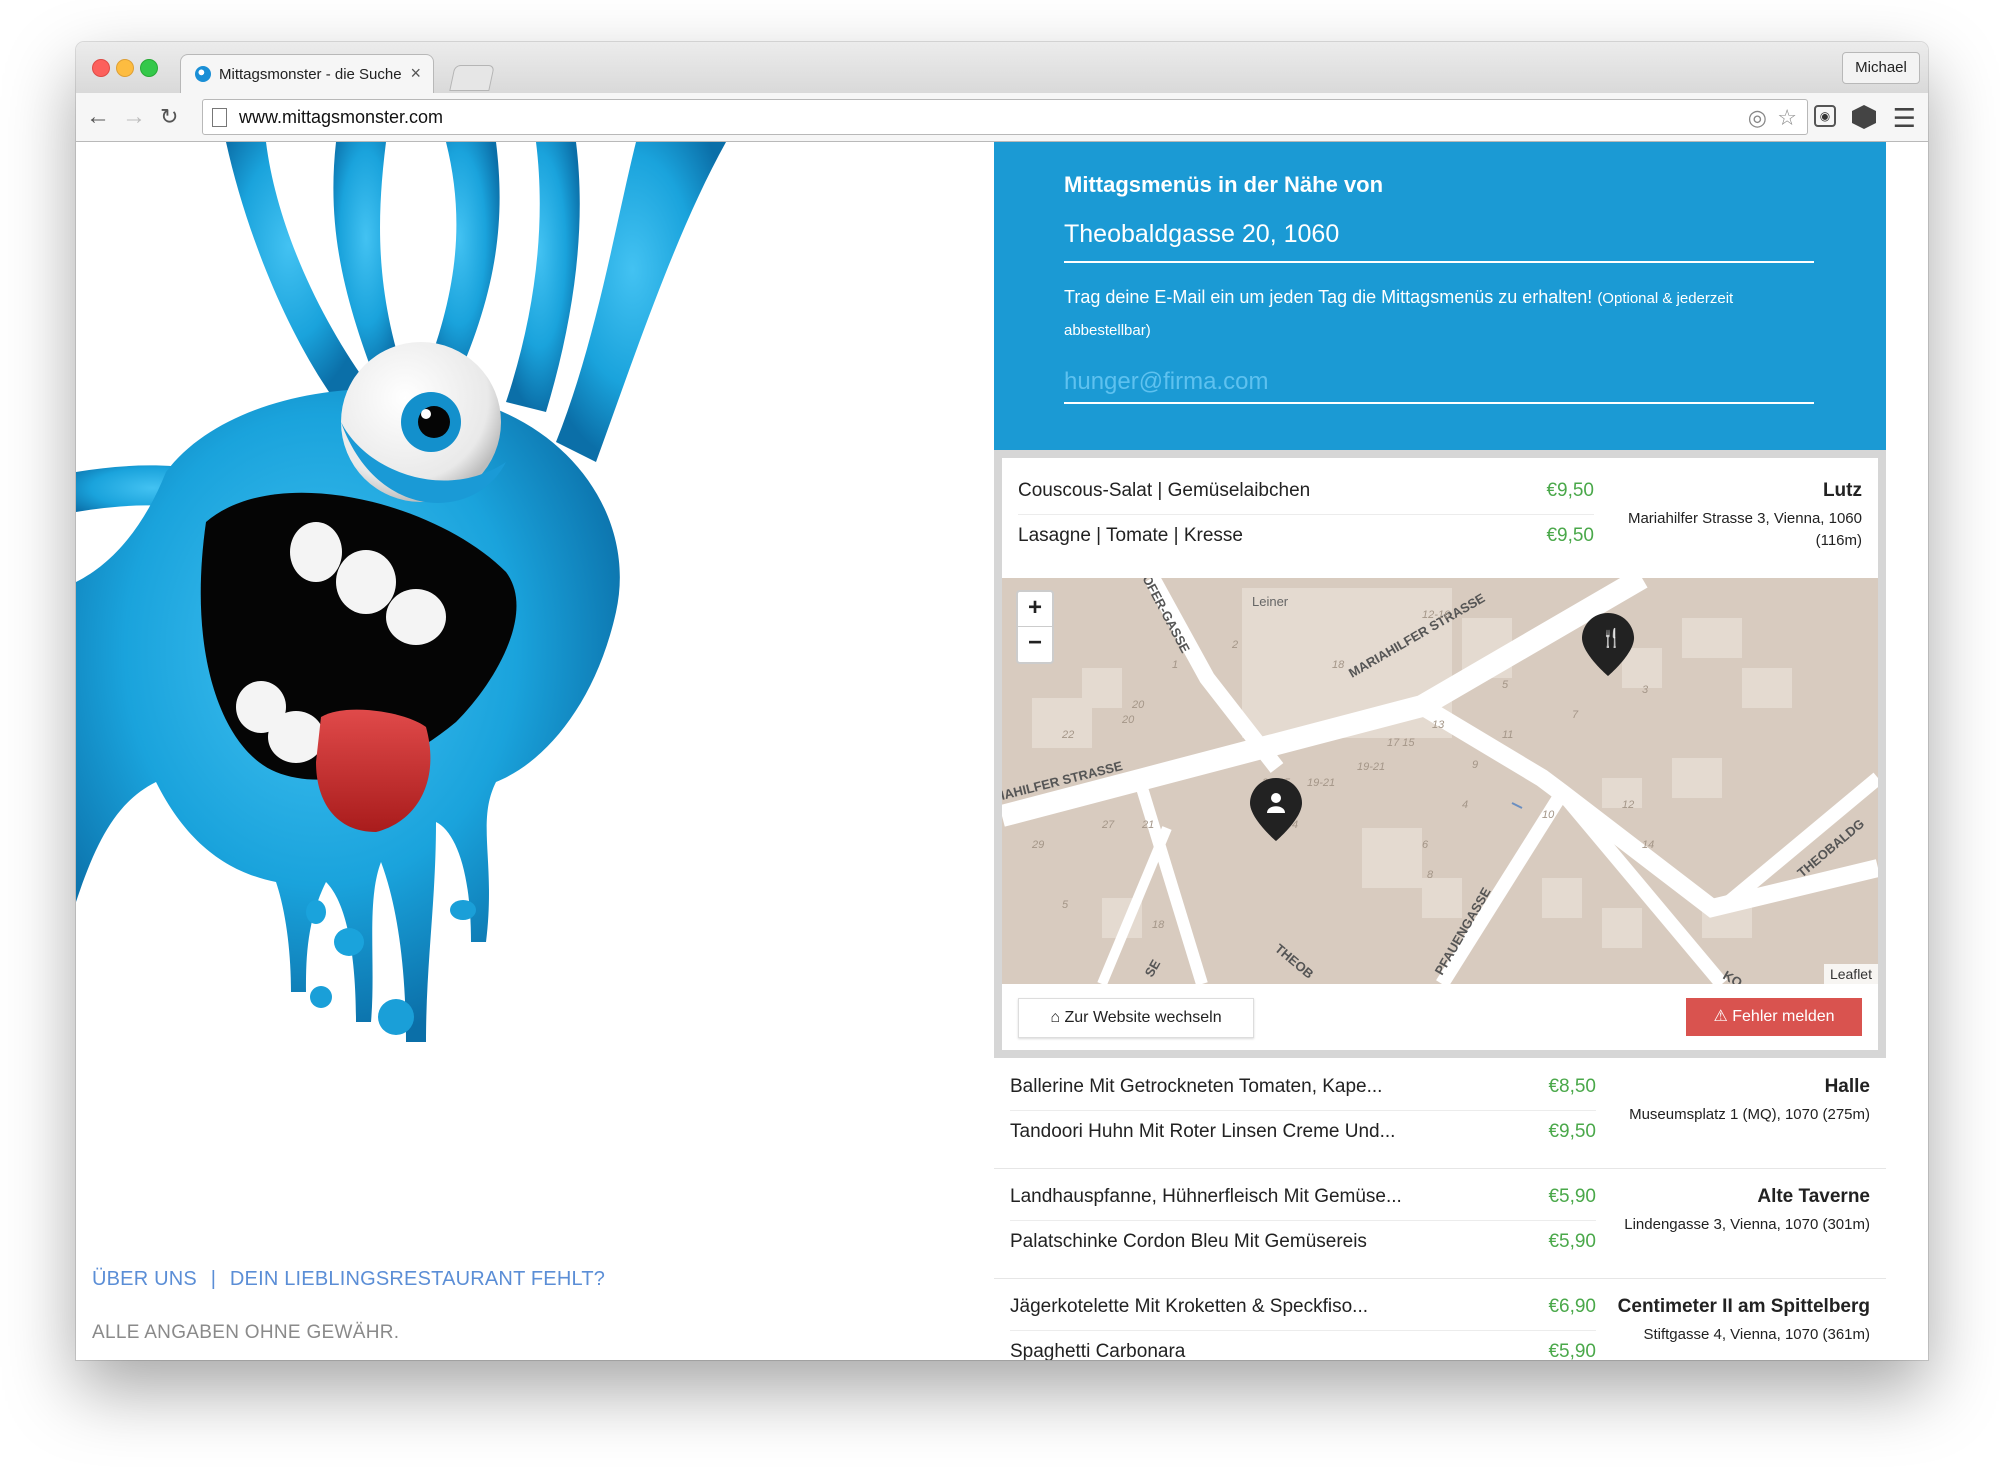 The height and width of the screenshot is (1467, 2000). What do you see at coordinates (1430, 875) in the screenshot?
I see `house-number: 8` at bounding box center [1430, 875].